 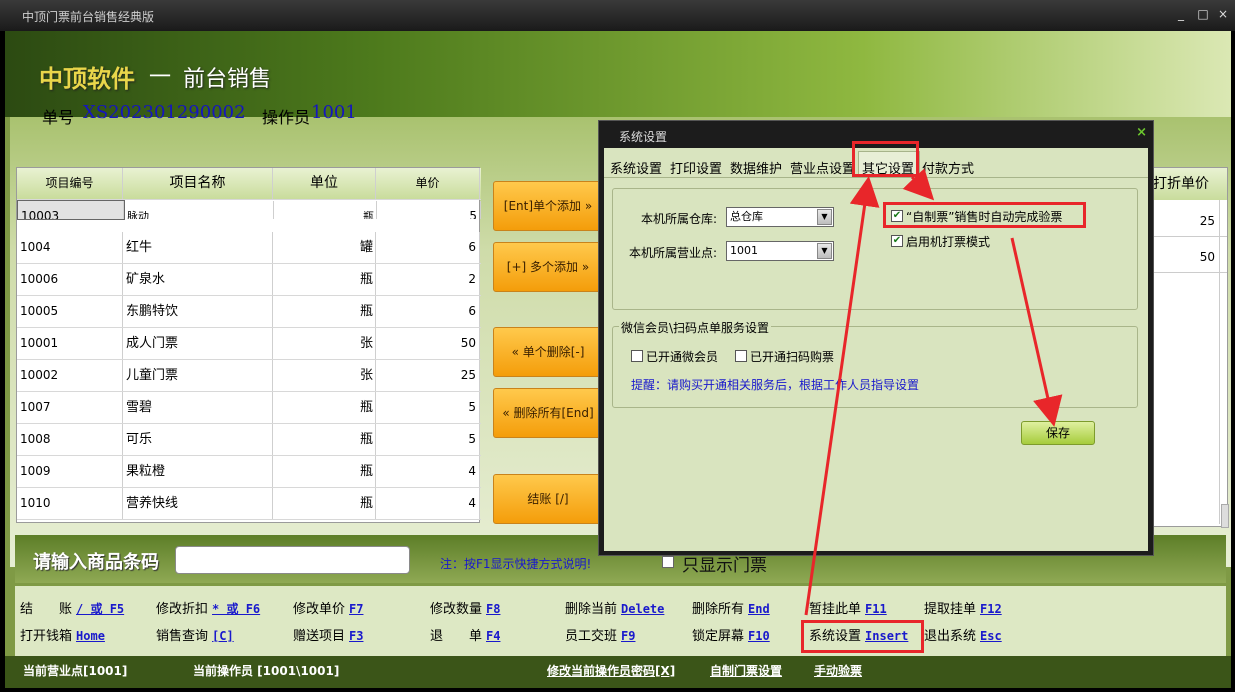 What do you see at coordinates (70, 471) in the screenshot?
I see `cell-code: 1009` at bounding box center [70, 471].